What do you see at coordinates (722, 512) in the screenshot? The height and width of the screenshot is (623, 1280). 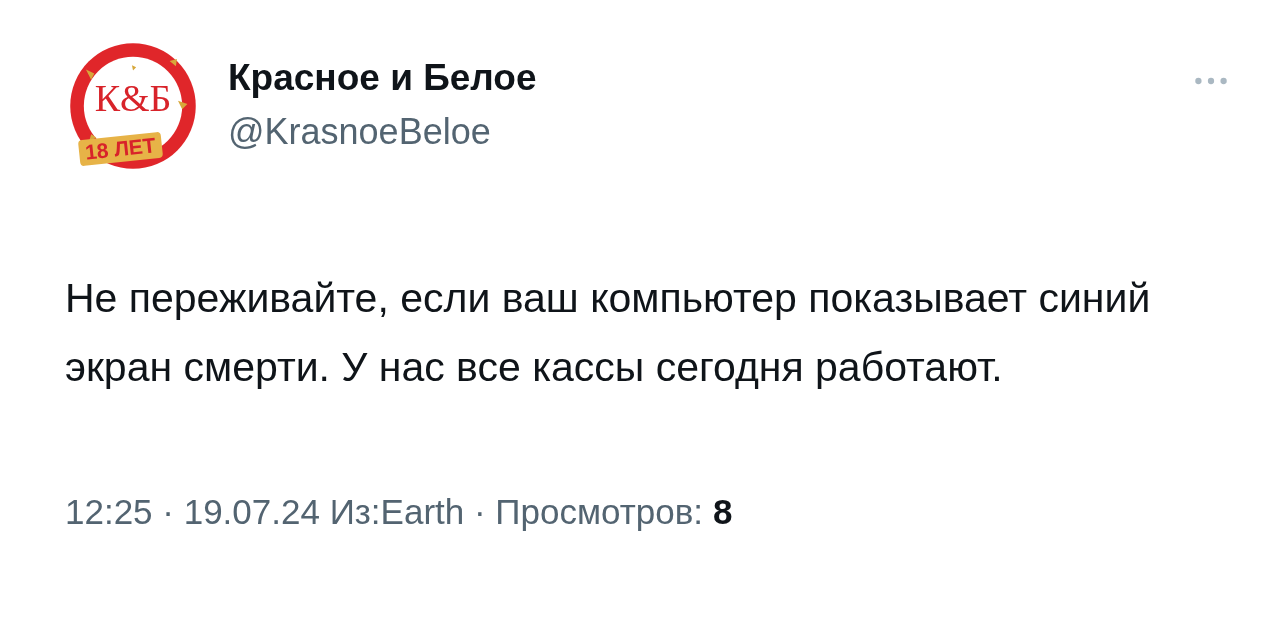 I see `view-count: 8` at bounding box center [722, 512].